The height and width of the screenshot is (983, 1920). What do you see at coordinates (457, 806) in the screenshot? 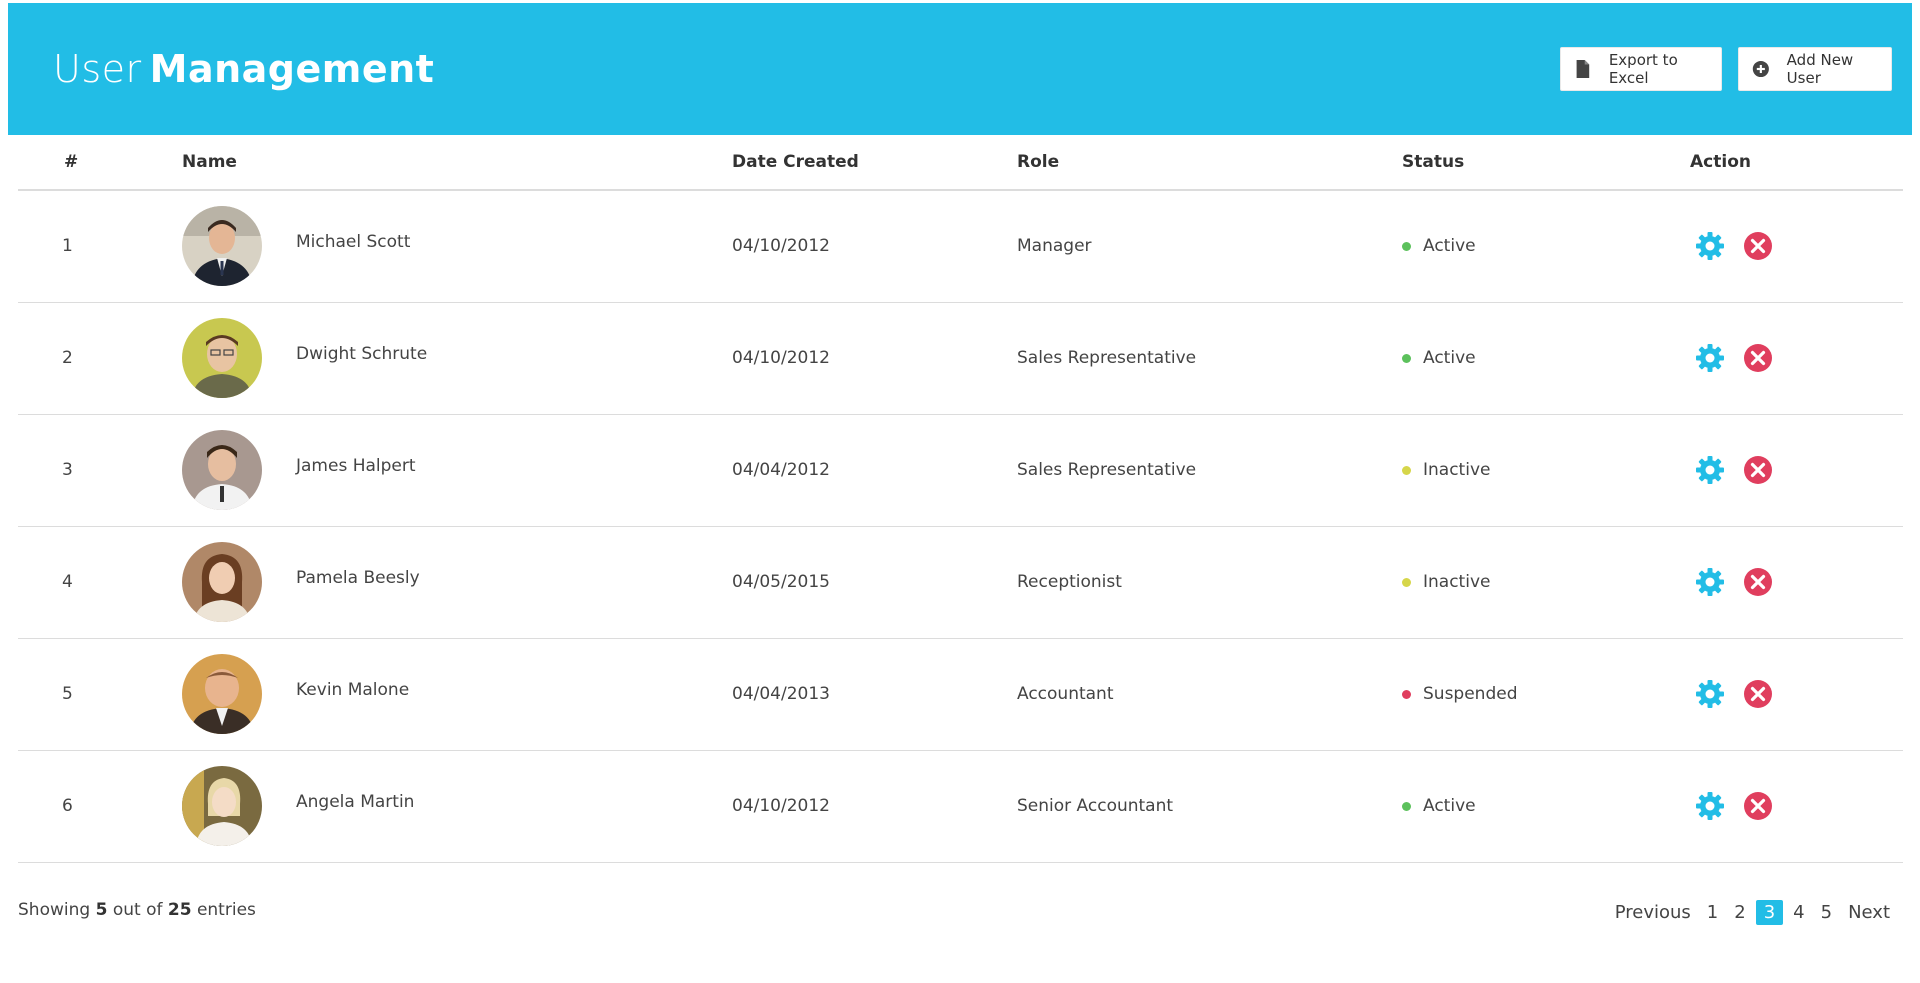
I see `name-cell: Angela Martin` at bounding box center [457, 806].